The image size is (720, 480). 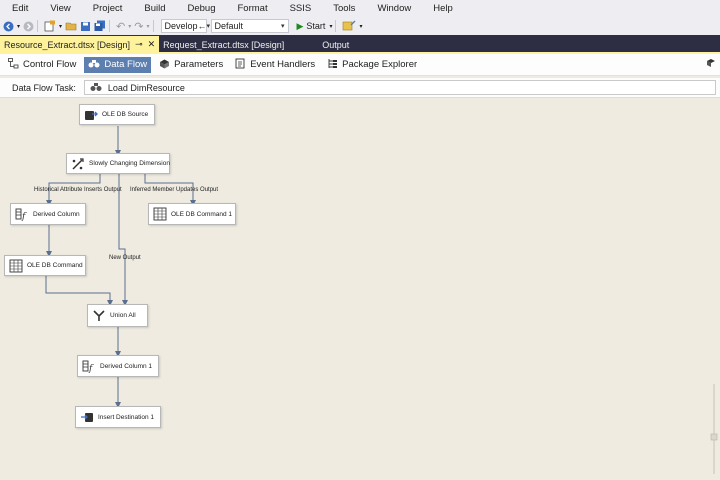 I want to click on node-label: Slowly Changing Dimension, so click(x=129, y=163).